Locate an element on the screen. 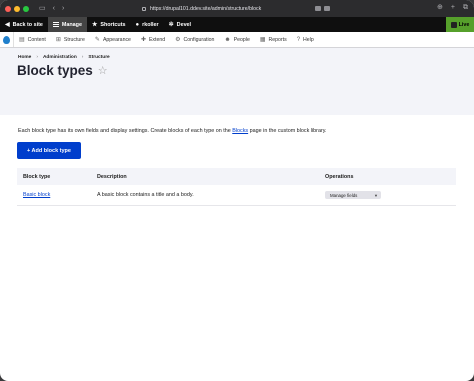 This screenshot has width=474, height=381. download-icon: ⊕ is located at coordinates (440, 7).